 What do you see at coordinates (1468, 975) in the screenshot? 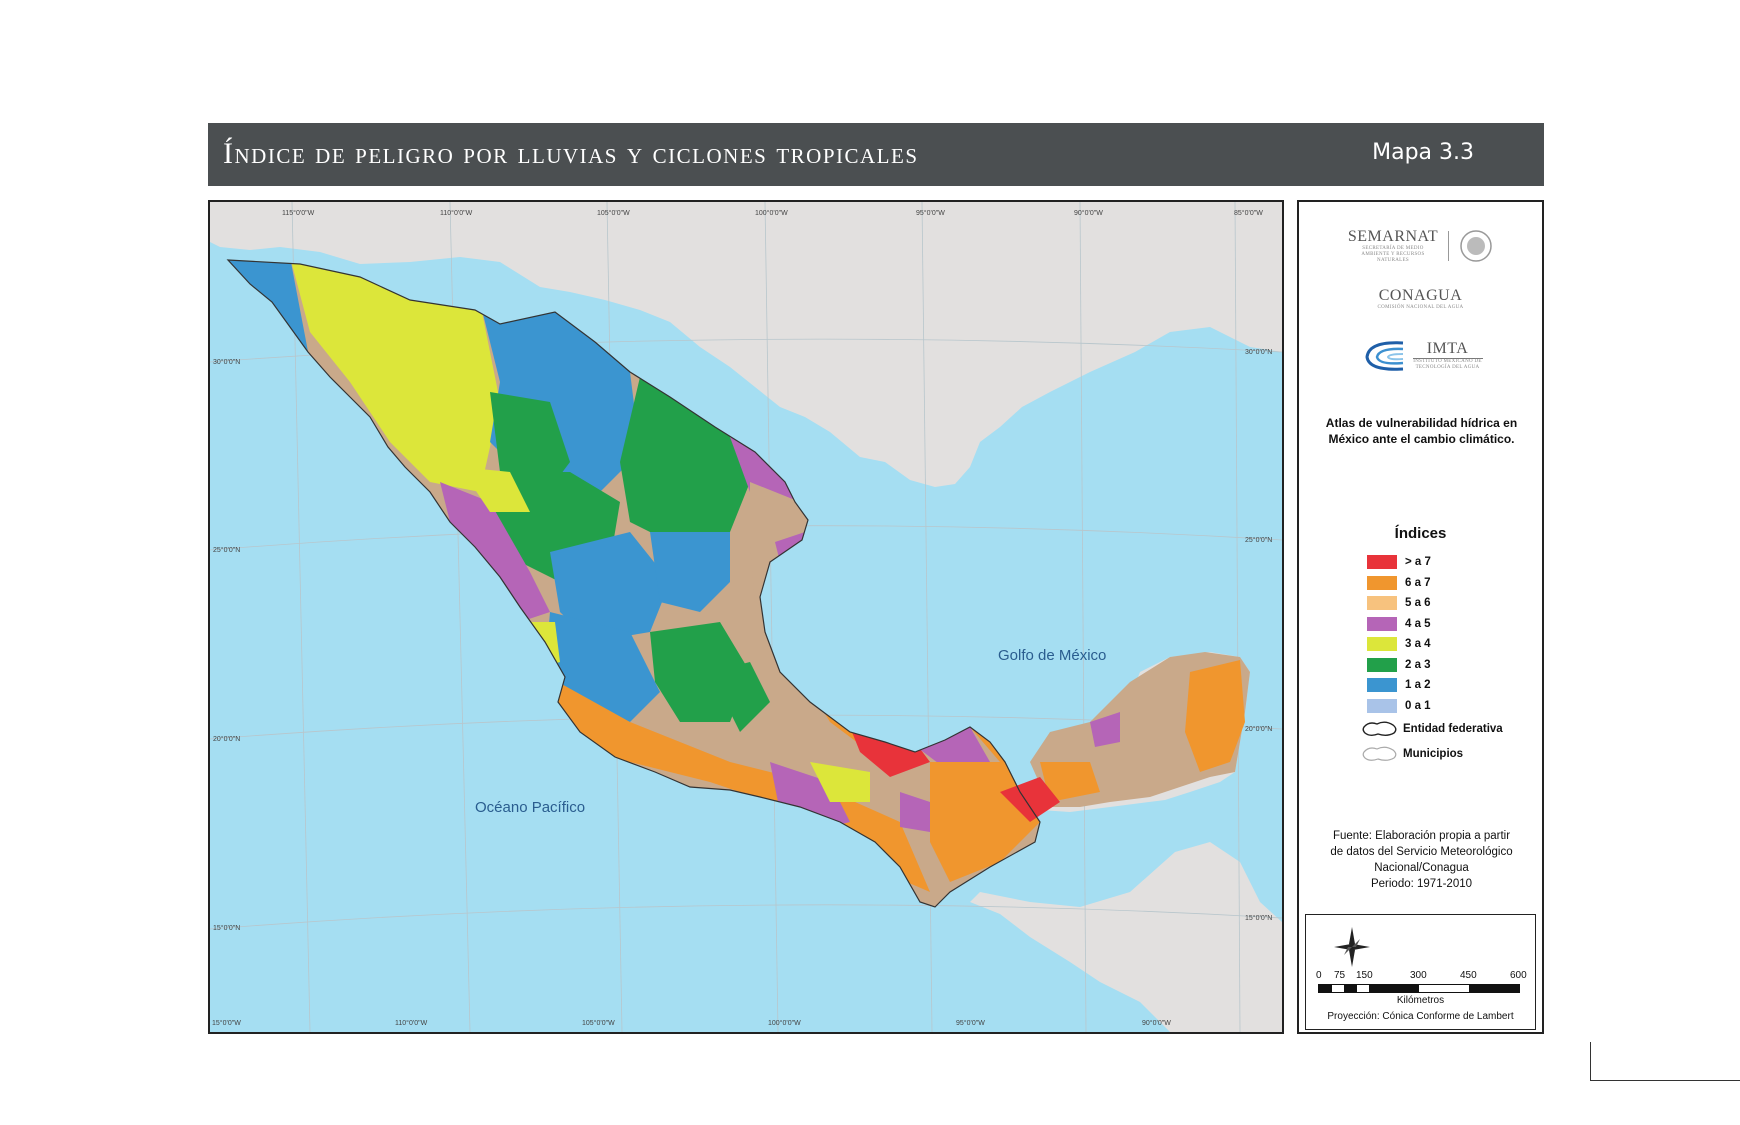
I see `scale-tick: 450` at bounding box center [1468, 975].